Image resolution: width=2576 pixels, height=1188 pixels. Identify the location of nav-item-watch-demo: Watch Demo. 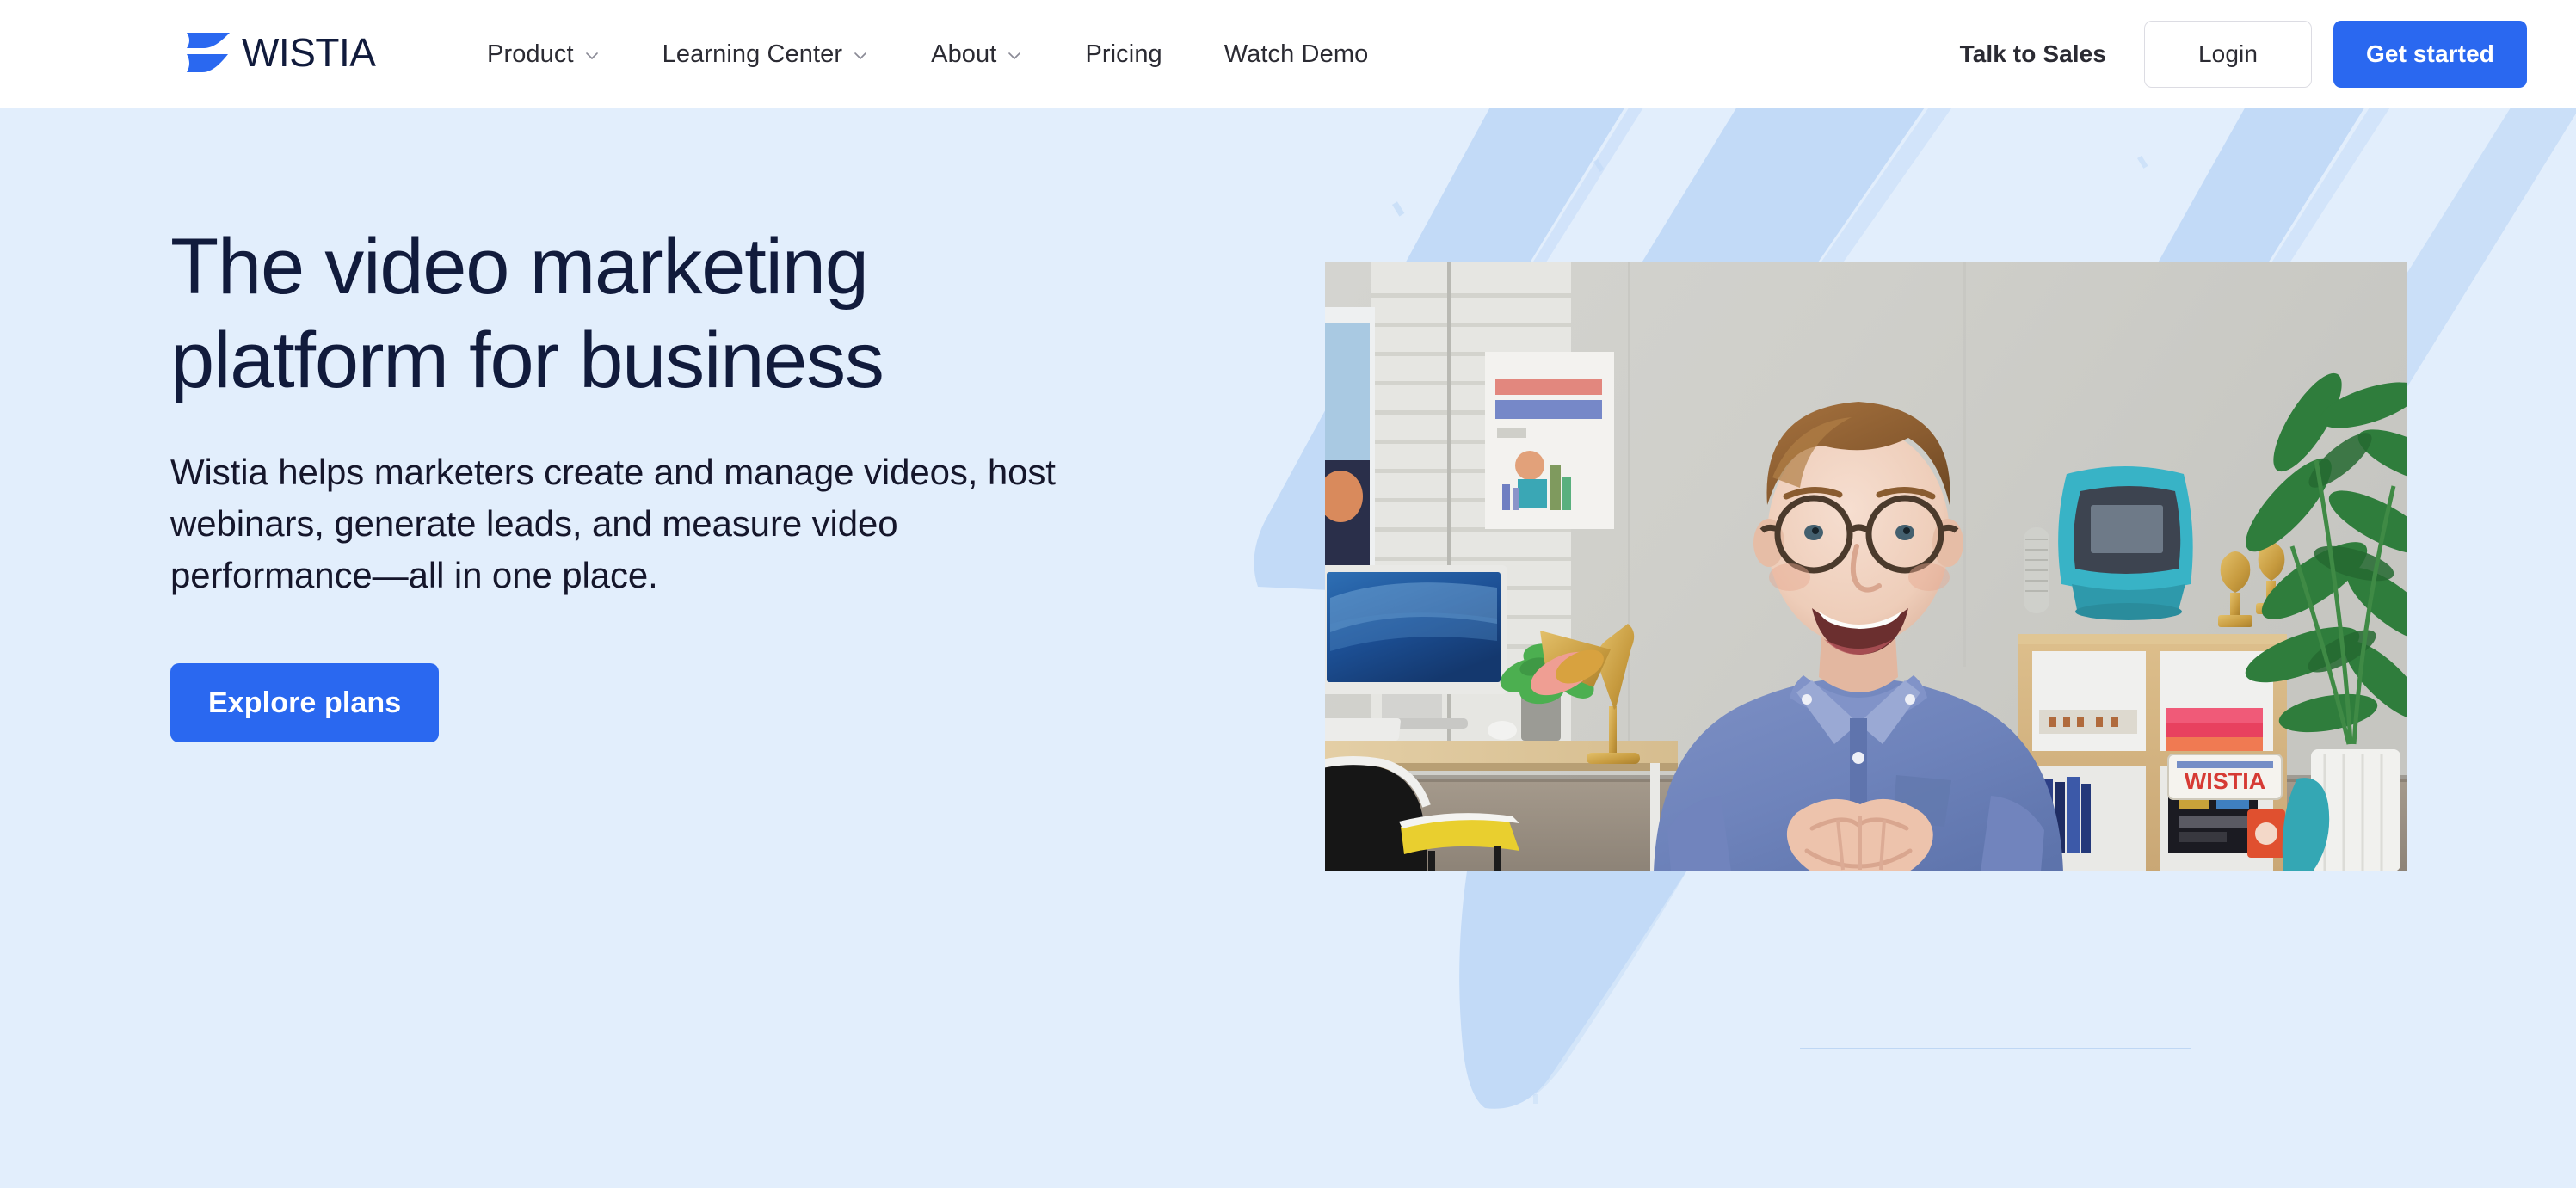
(1297, 54).